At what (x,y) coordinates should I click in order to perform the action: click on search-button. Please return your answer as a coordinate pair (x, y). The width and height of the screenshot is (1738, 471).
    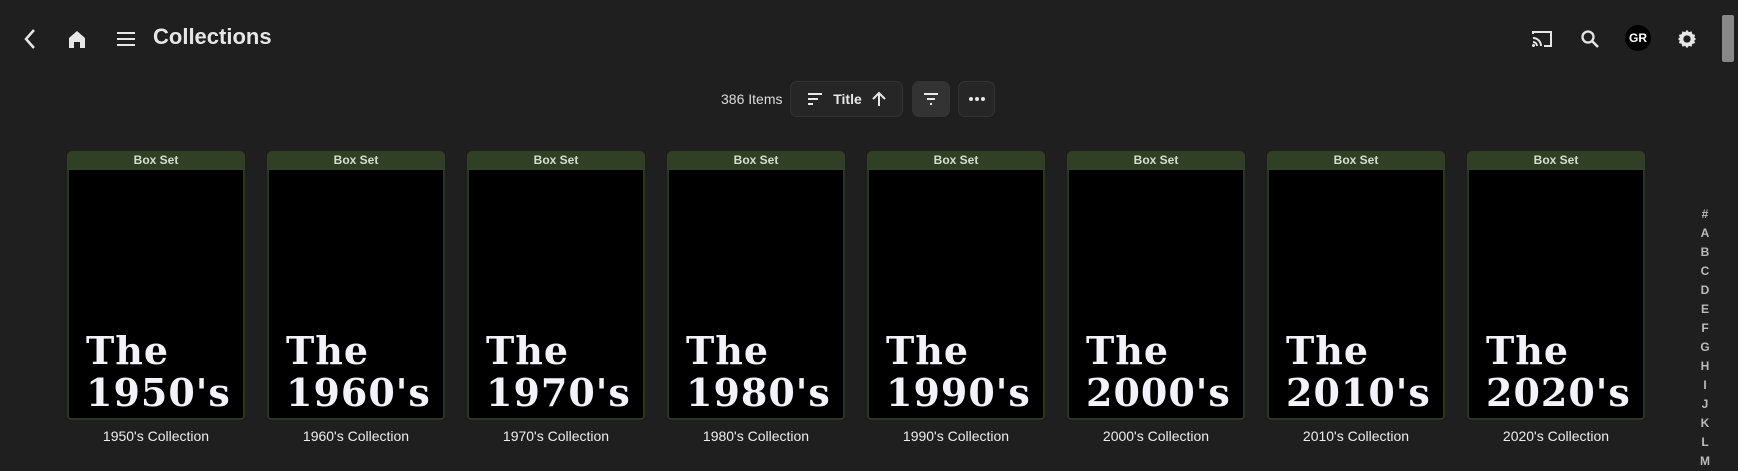
    Looking at the image, I should click on (1590, 39).